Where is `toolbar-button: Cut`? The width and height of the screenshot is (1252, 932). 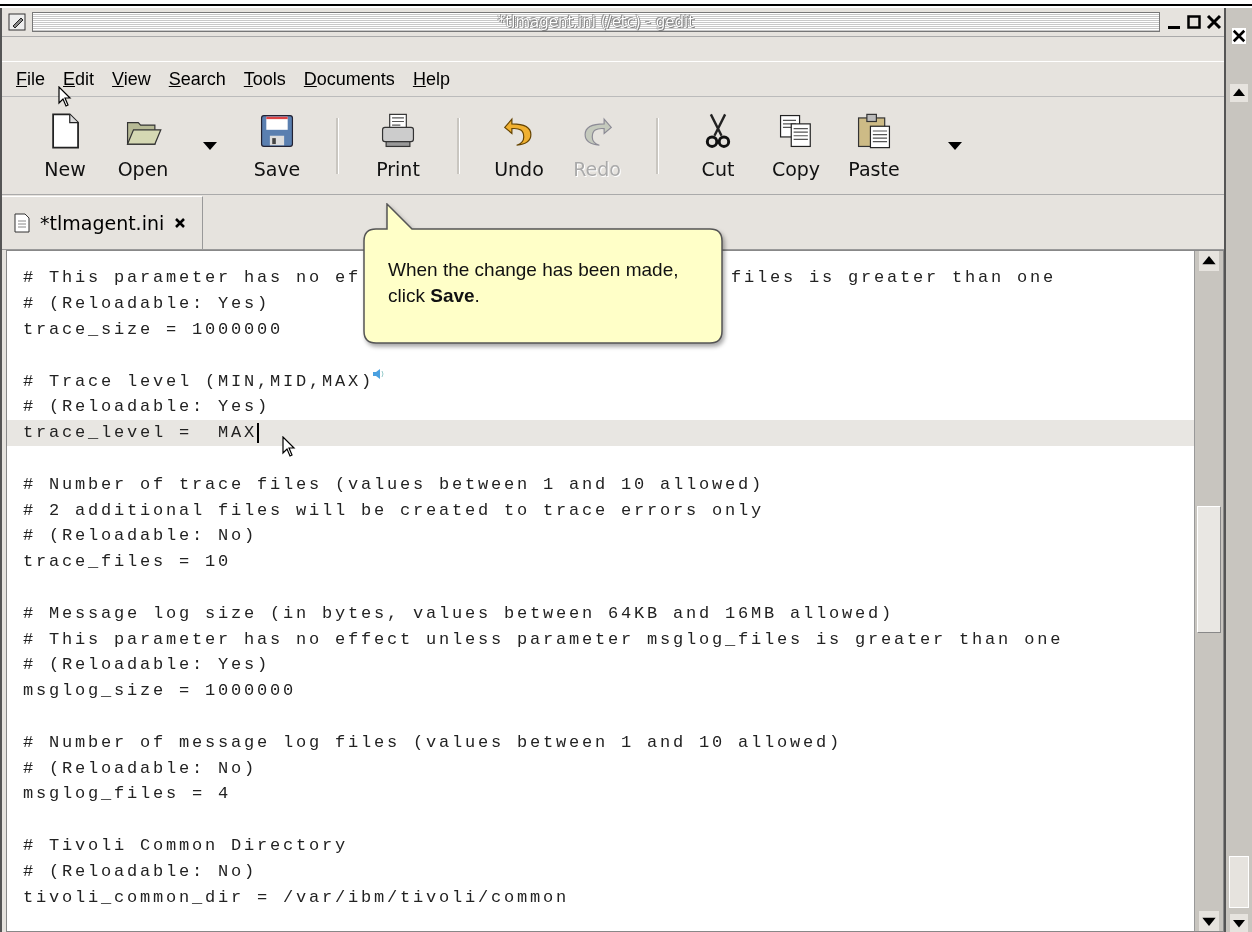
toolbar-button: Cut is located at coordinates (718, 145).